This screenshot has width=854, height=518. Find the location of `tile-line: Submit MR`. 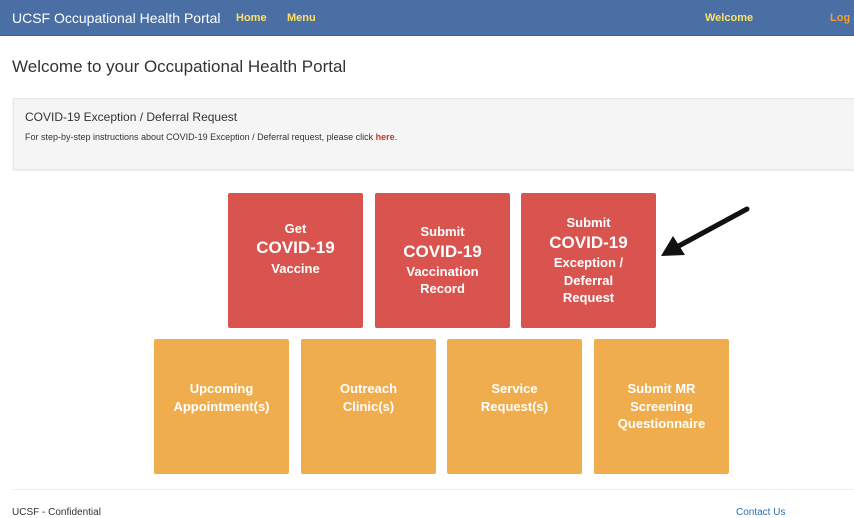

tile-line: Submit MR is located at coordinates (661, 389).